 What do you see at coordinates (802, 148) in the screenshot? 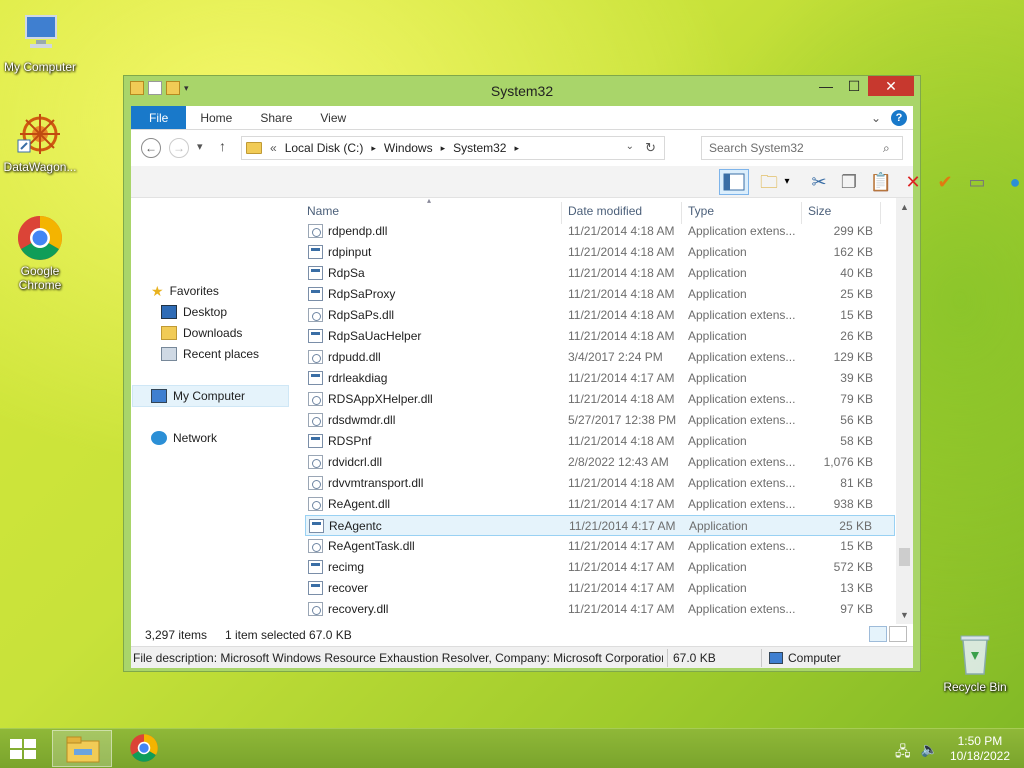
I see `search-input: Search System32` at bounding box center [802, 148].